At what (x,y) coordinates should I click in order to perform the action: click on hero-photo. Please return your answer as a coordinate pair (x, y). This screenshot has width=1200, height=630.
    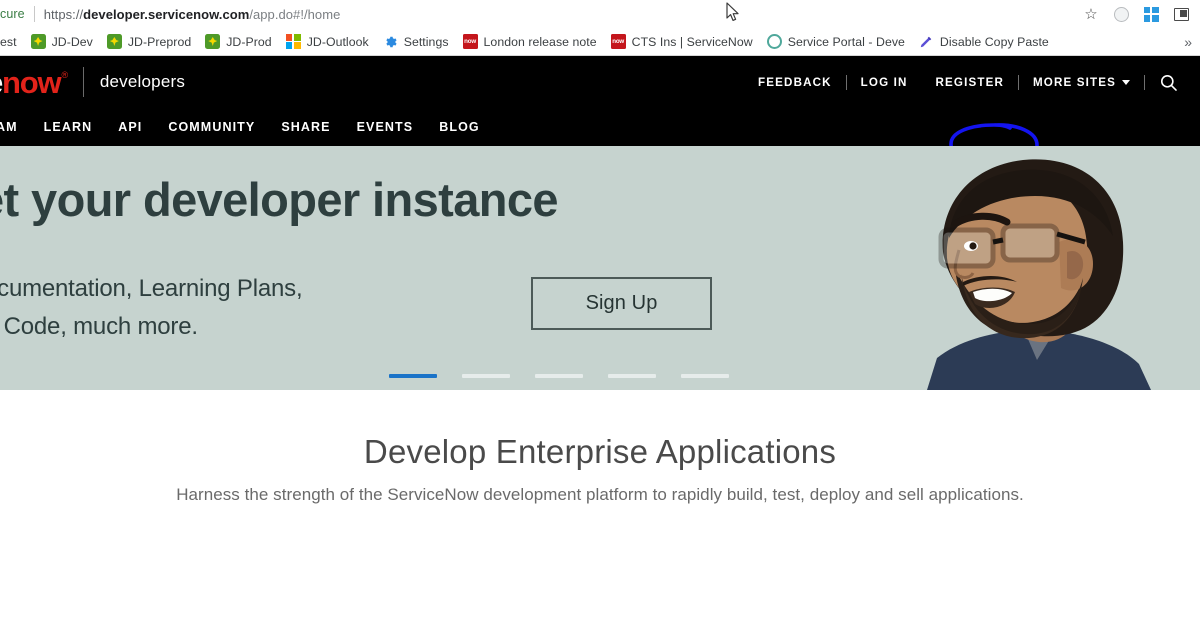
    Looking at the image, I should click on (1053, 268).